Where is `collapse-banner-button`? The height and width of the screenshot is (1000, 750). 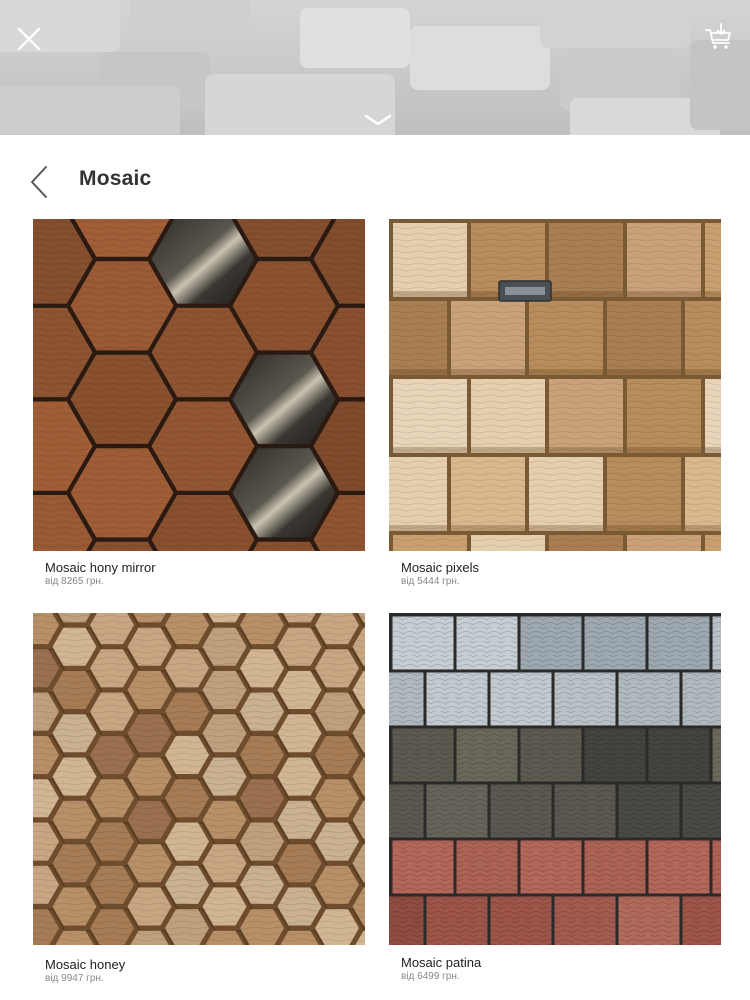
collapse-banner-button is located at coordinates (378, 120).